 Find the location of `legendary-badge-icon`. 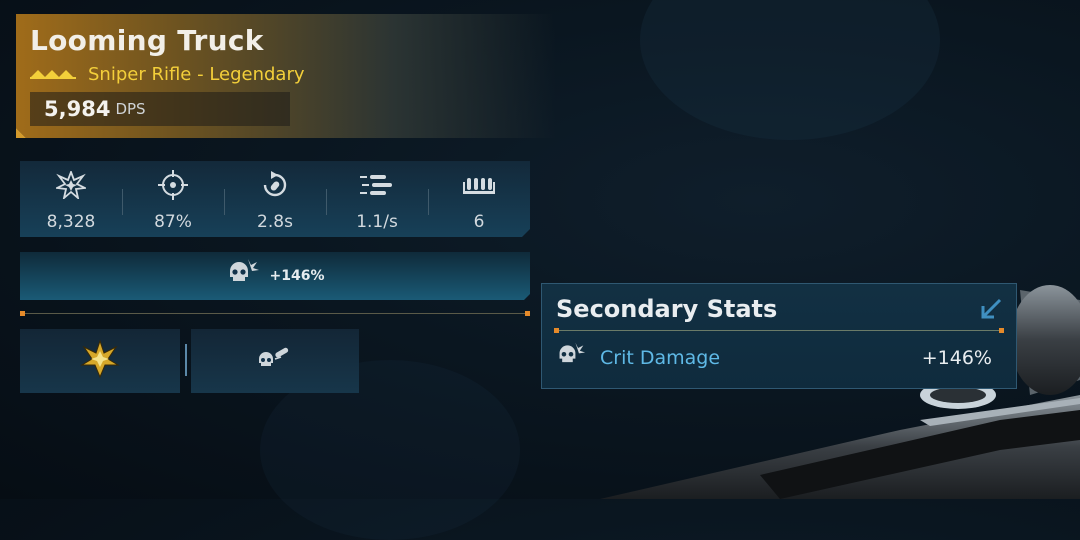

legendary-badge-icon is located at coordinates (100, 361).